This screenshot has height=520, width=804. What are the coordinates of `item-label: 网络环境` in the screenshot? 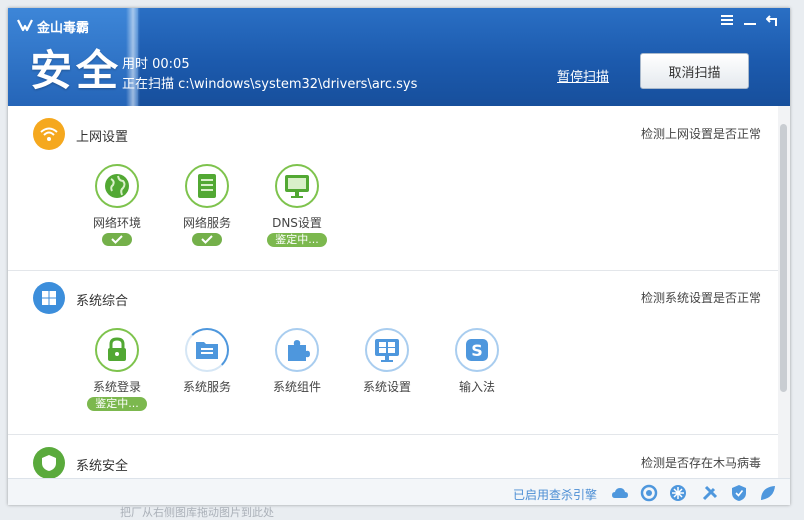 It's located at (116, 223).